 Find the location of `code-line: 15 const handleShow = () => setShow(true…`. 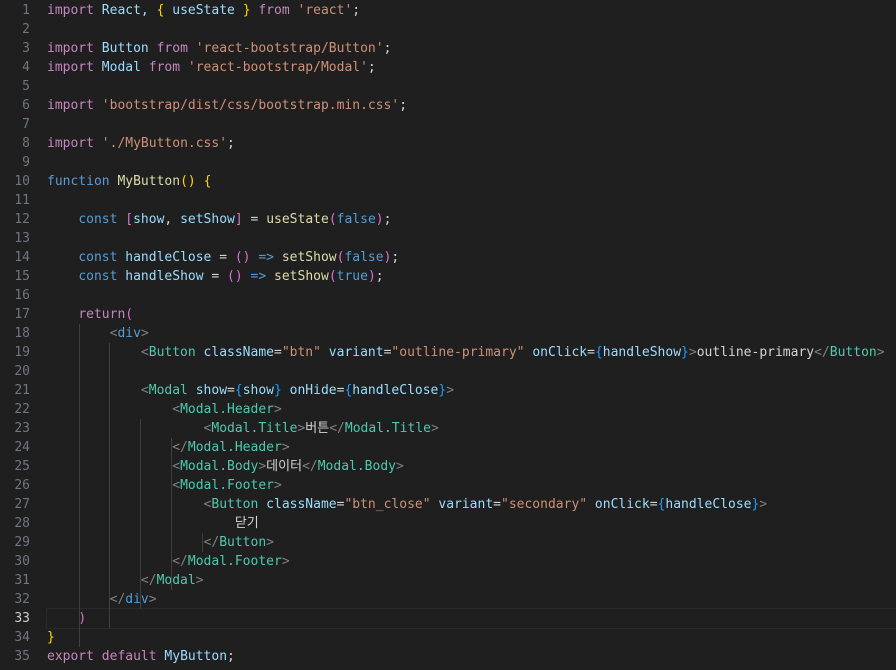

code-line: 15 const handleShow = () => setShow(true… is located at coordinates (448, 276).